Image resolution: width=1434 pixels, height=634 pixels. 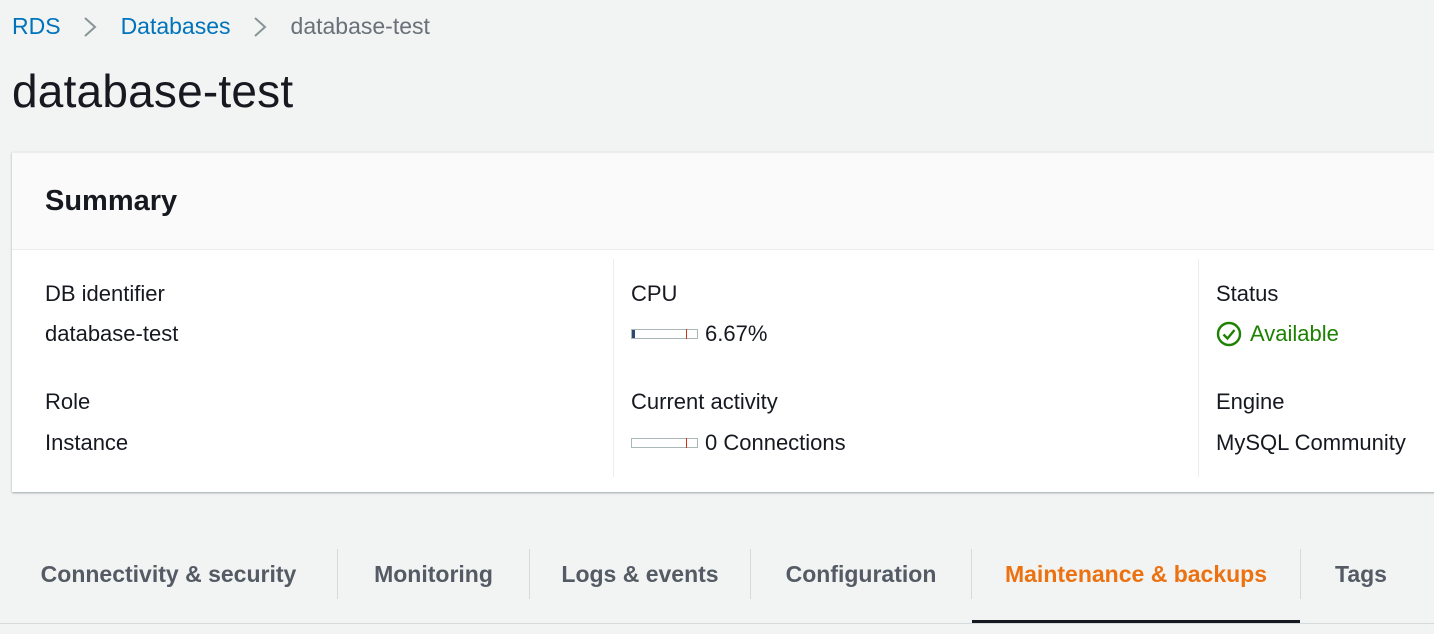 What do you see at coordinates (861, 586) in the screenshot?
I see `tab-configuration: Configuration` at bounding box center [861, 586].